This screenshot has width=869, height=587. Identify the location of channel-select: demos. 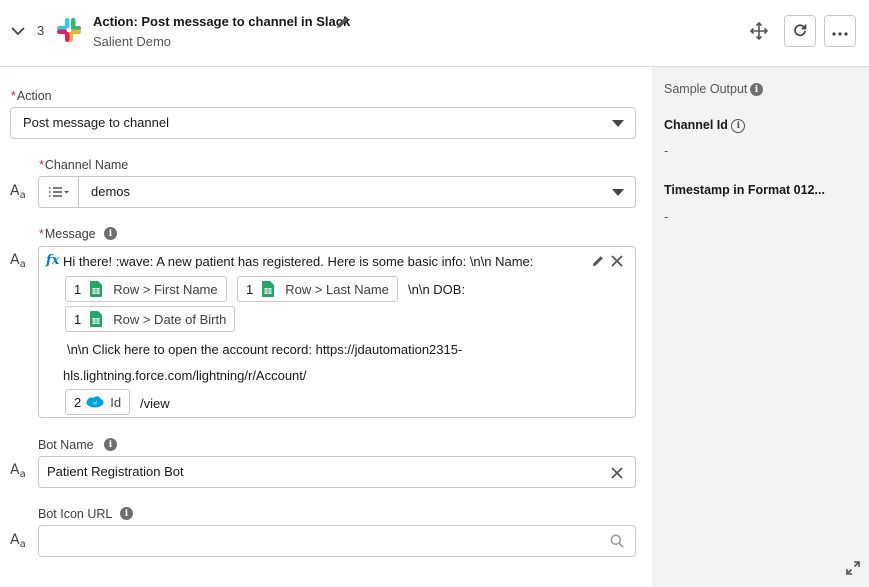
(337, 192).